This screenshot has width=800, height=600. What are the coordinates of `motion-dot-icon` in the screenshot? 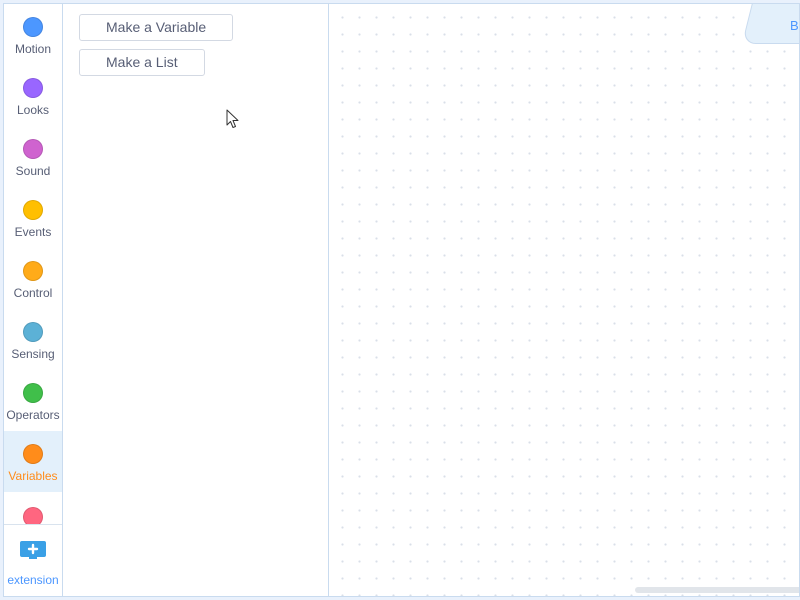 It's located at (33, 27).